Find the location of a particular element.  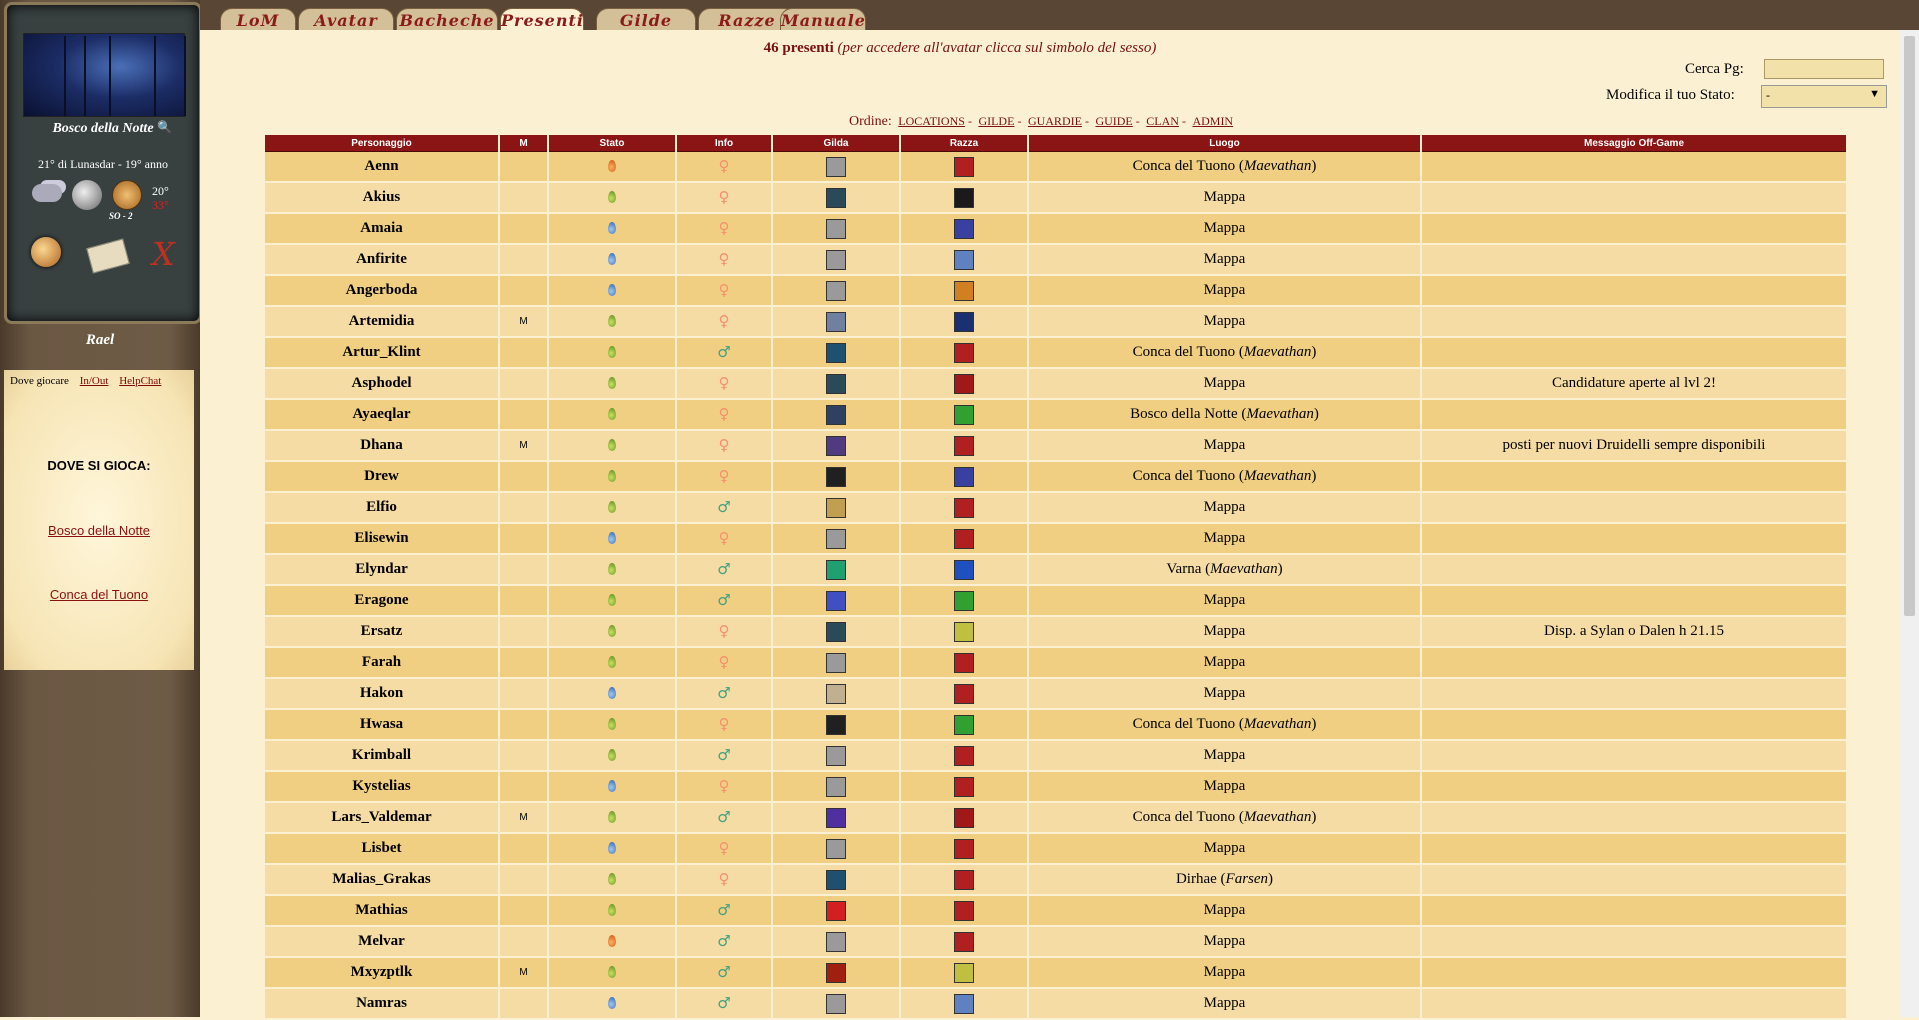

letter-icon is located at coordinates (108, 256).